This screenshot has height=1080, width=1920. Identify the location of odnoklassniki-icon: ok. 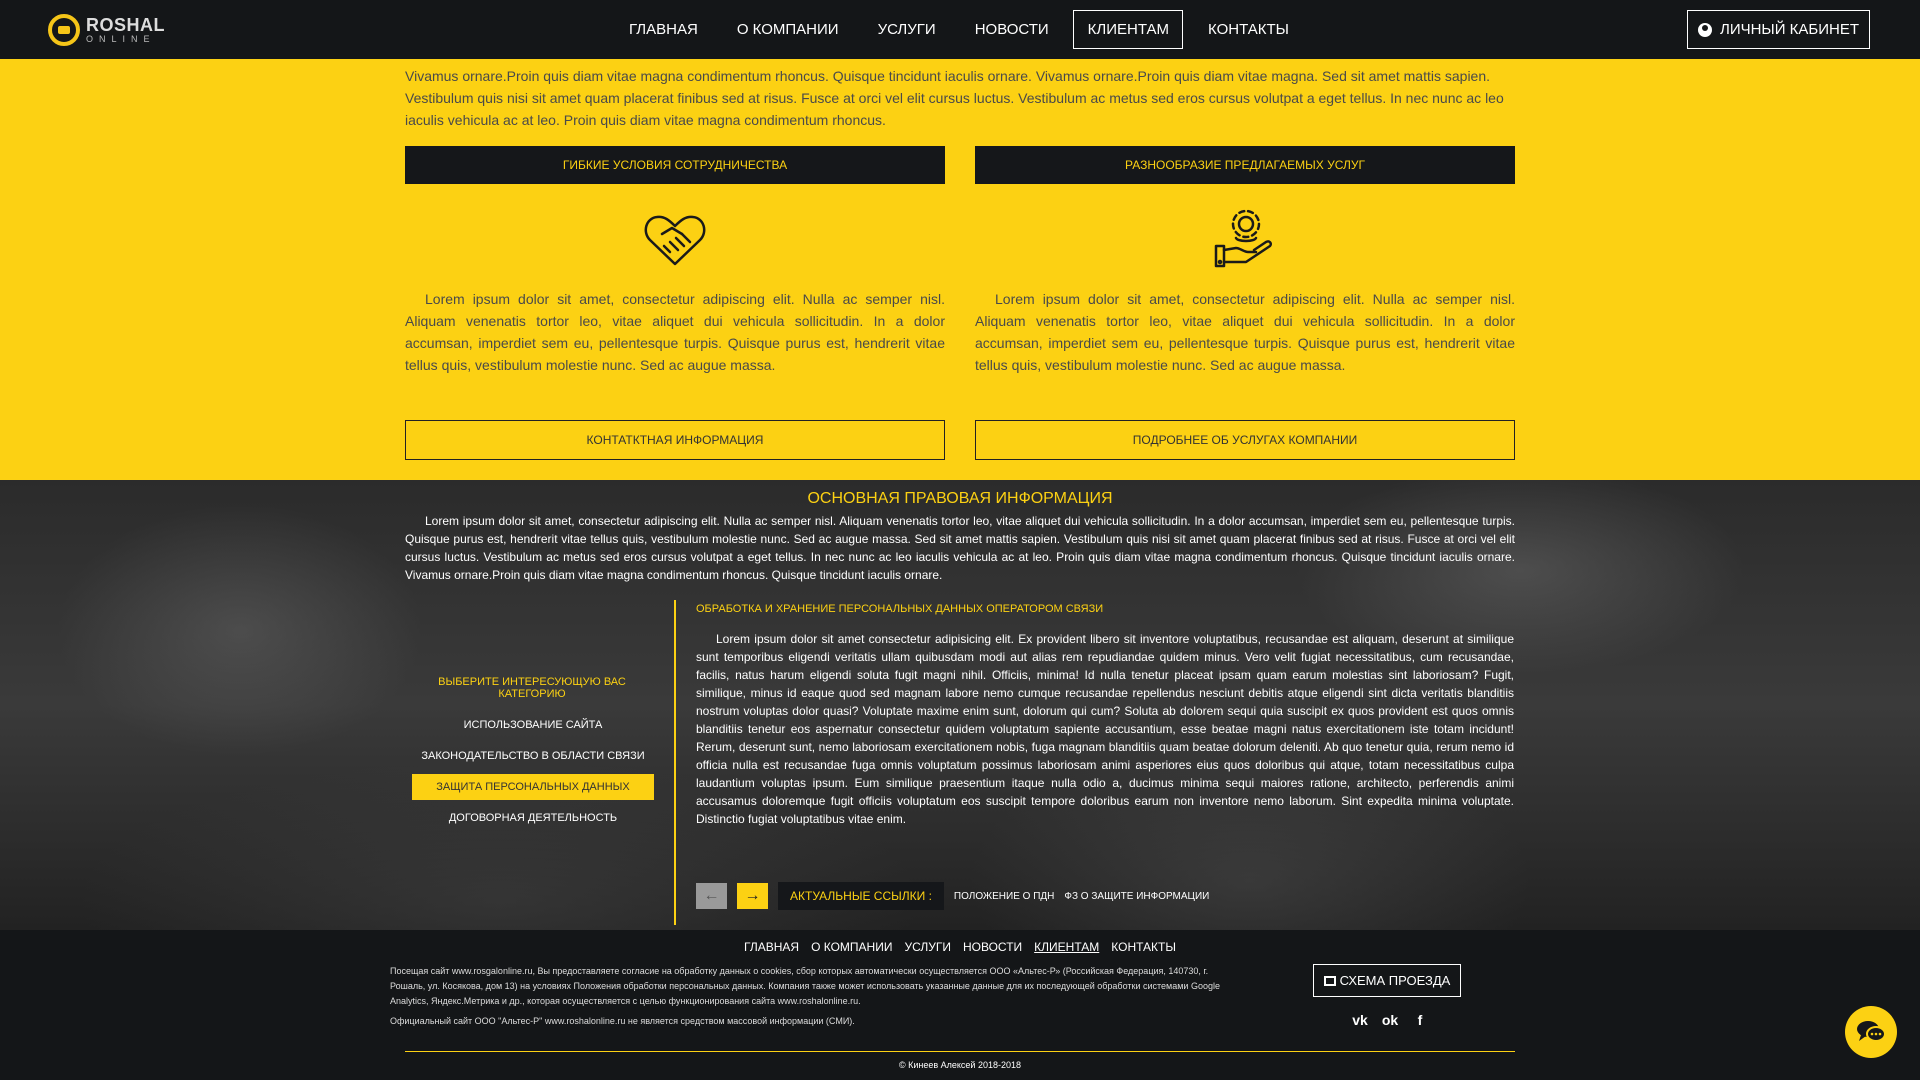
(1390, 1020).